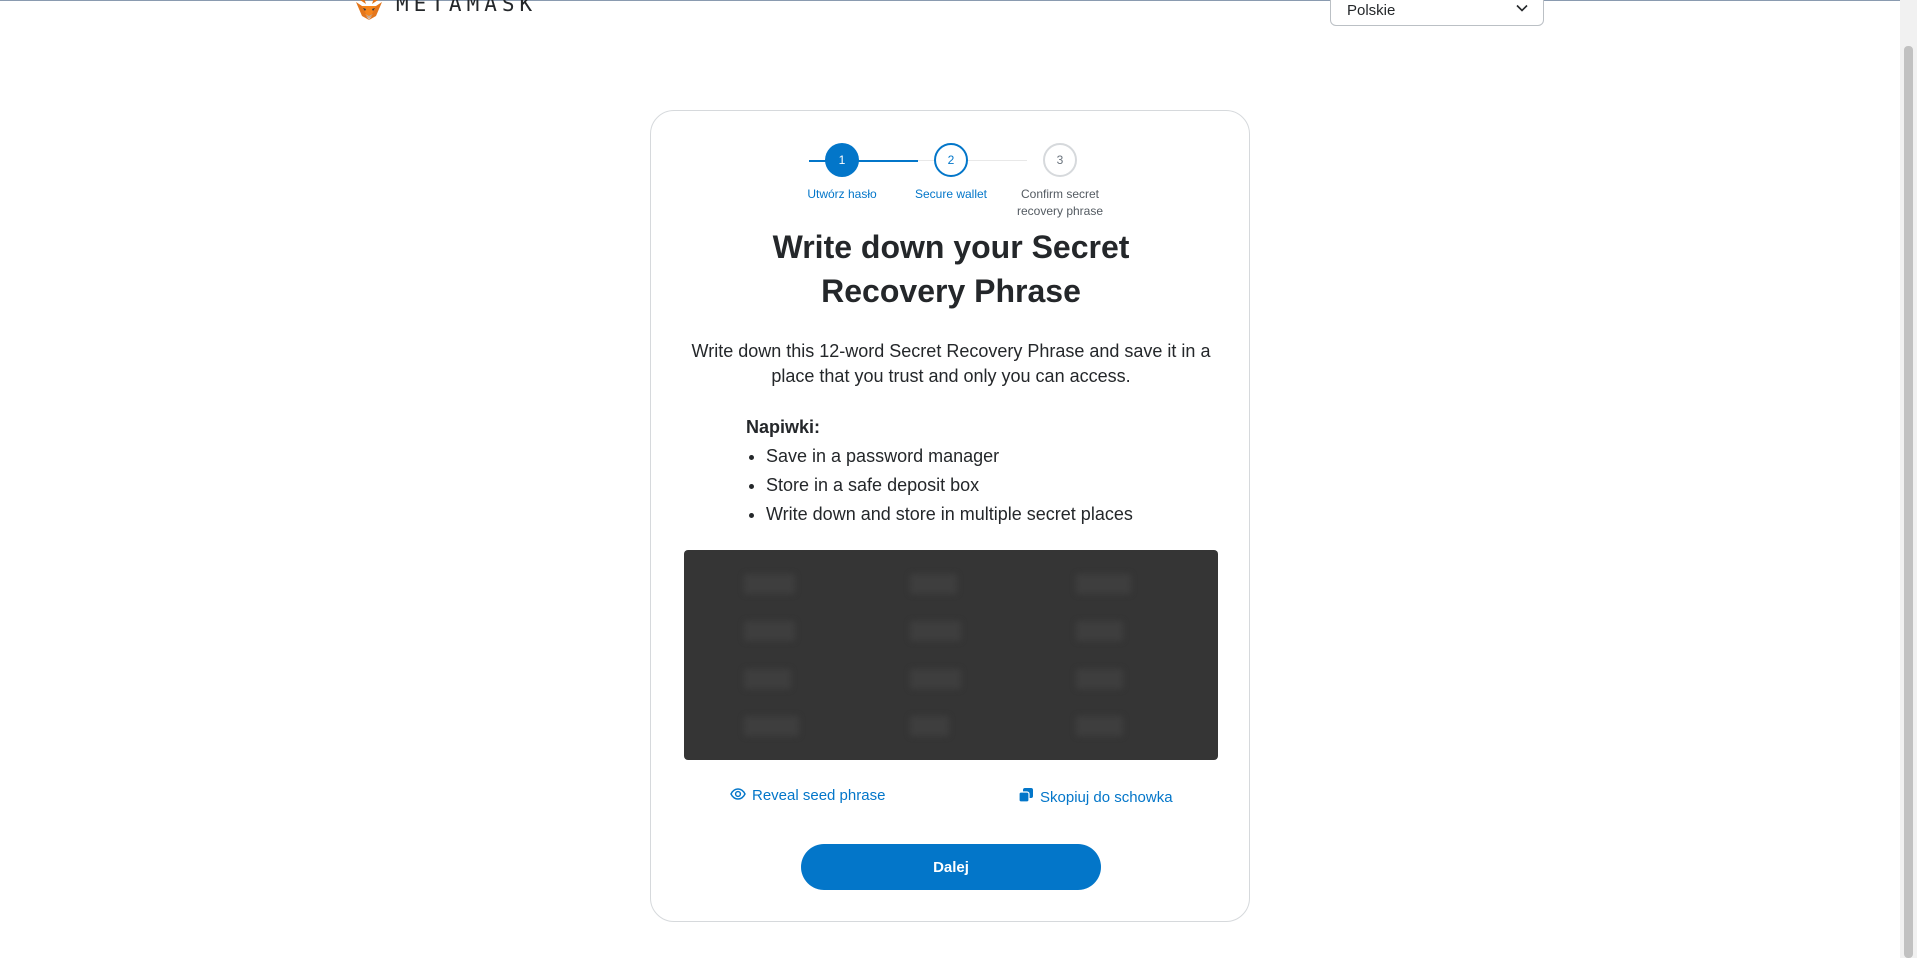 This screenshot has width=1917, height=958. What do you see at coordinates (738, 795) in the screenshot?
I see `eye-icon` at bounding box center [738, 795].